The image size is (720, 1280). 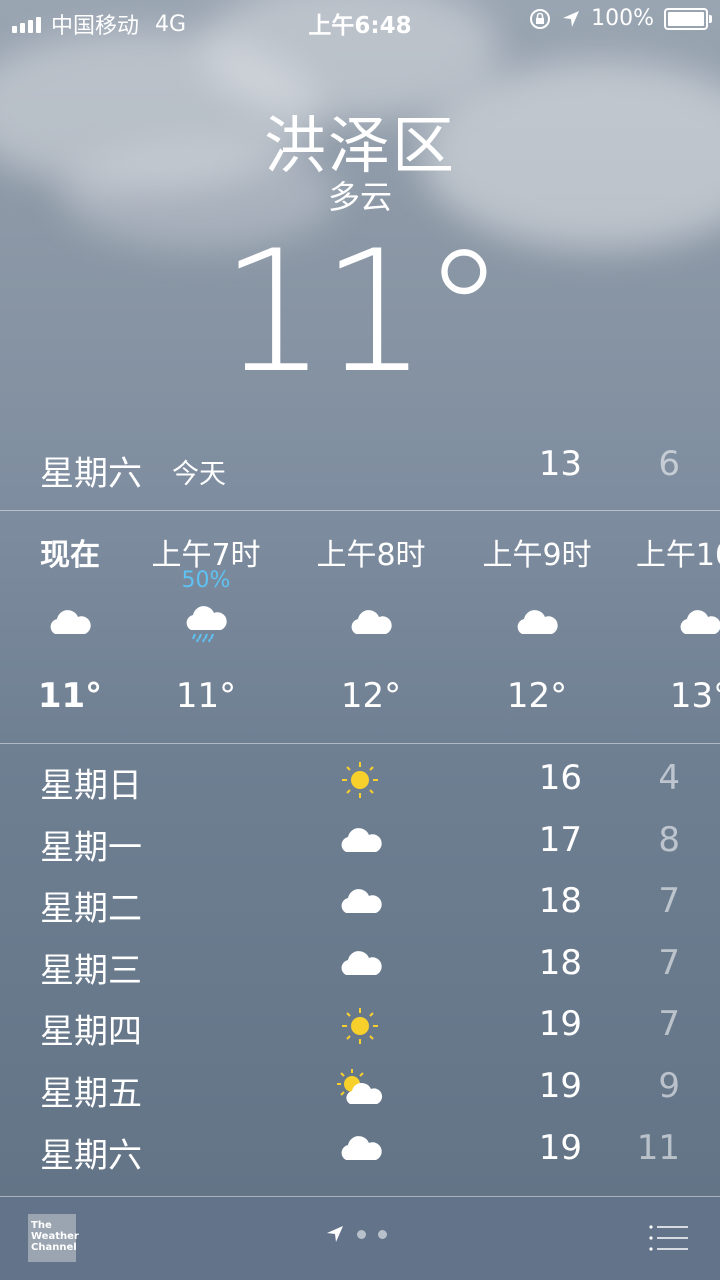 I want to click on hour-time: 上午9时, so click(x=537, y=555).